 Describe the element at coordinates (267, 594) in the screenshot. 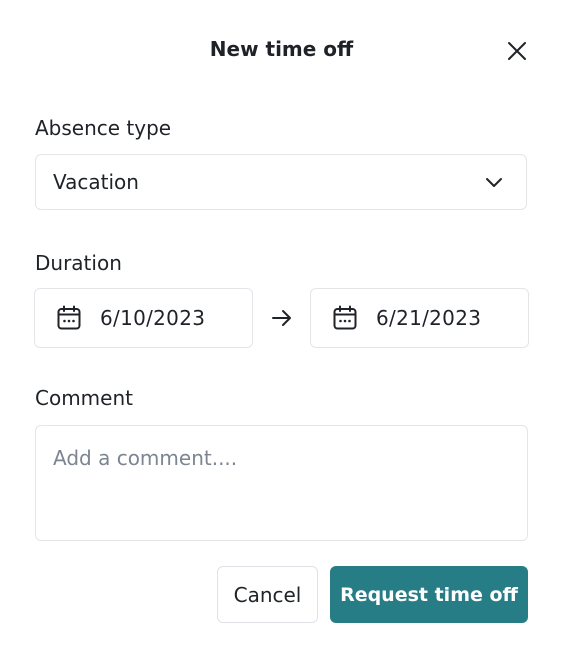

I see `cancel-button: Cancel` at that location.